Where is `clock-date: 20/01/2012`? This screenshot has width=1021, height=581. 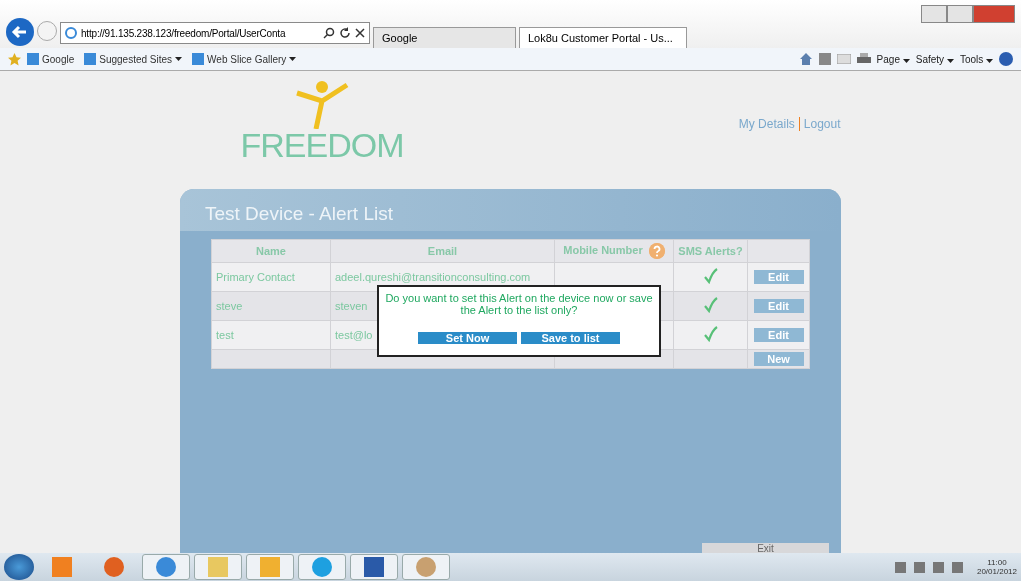 clock-date: 20/01/2012 is located at coordinates (996, 571).